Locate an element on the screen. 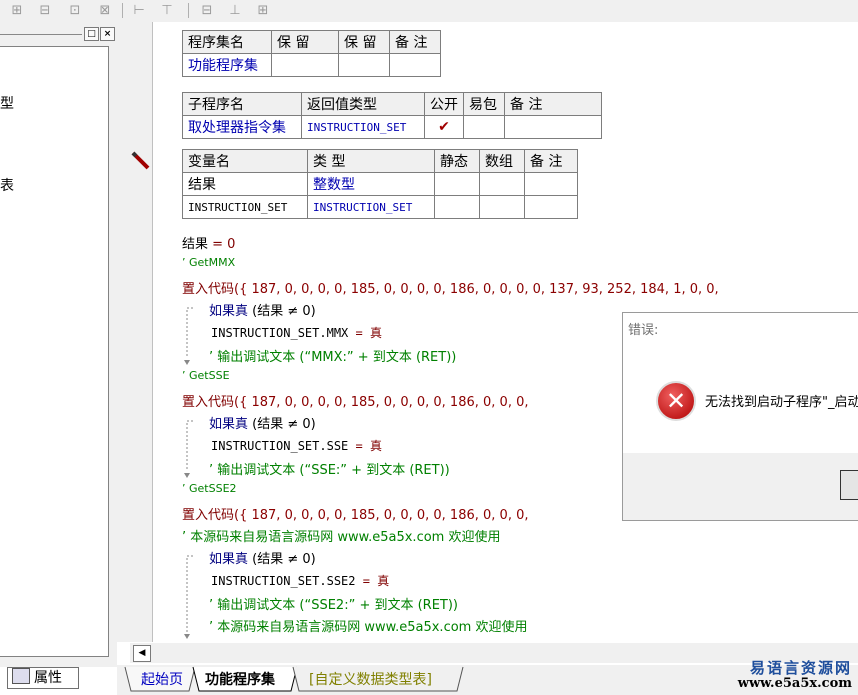 The width and height of the screenshot is (858, 695). assembly-name: 功能程序集 is located at coordinates (227, 65).